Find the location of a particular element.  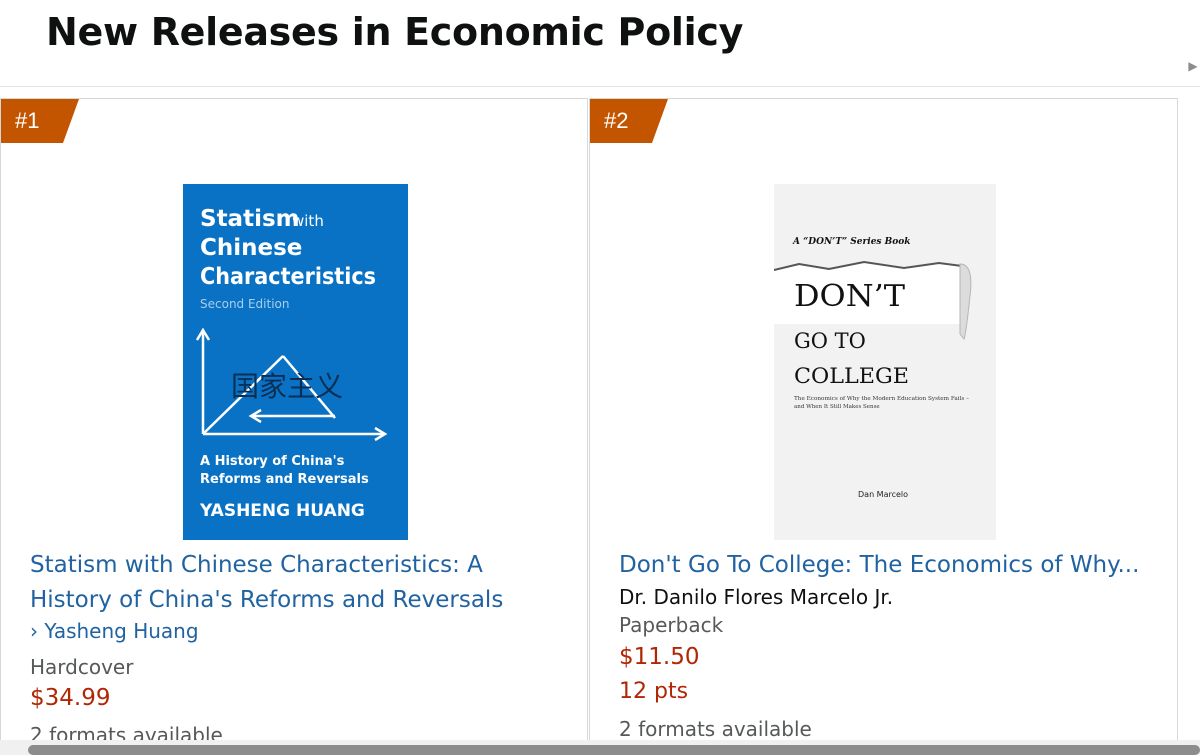

formats-available-link: 2 formats available is located at coordinates (715, 729).